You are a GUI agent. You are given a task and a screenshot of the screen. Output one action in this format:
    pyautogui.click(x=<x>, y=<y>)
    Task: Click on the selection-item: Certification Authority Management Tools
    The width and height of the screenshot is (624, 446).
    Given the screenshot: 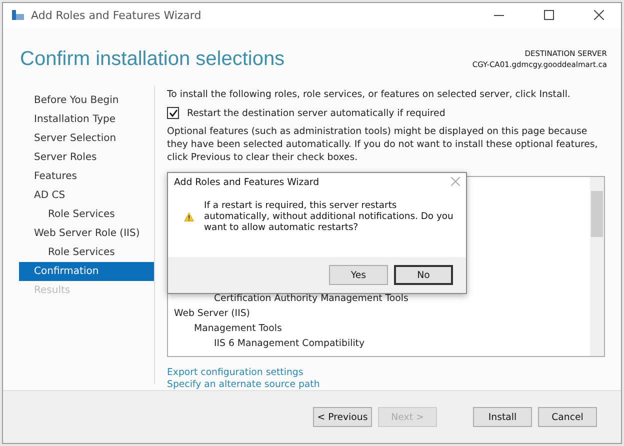 What is the action you would take?
    pyautogui.click(x=311, y=299)
    